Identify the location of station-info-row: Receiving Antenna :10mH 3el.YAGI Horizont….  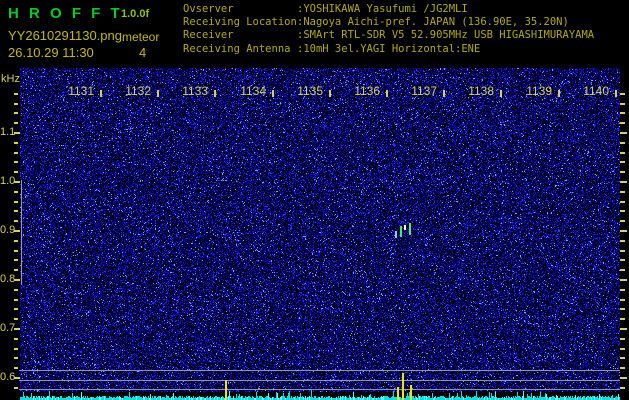
(388, 49).